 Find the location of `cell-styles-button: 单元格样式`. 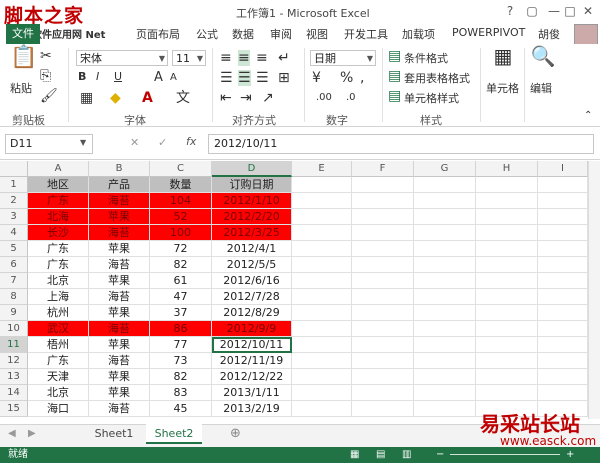

cell-styles-button: 单元格样式 is located at coordinates (431, 98).